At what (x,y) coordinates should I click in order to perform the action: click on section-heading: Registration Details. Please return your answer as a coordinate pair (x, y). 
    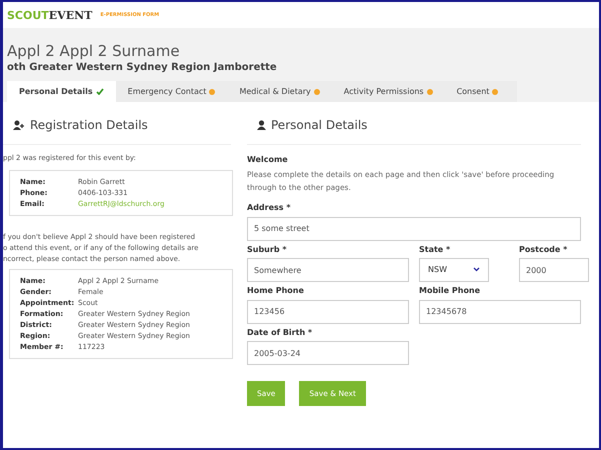
    Looking at the image, I should click on (89, 125).